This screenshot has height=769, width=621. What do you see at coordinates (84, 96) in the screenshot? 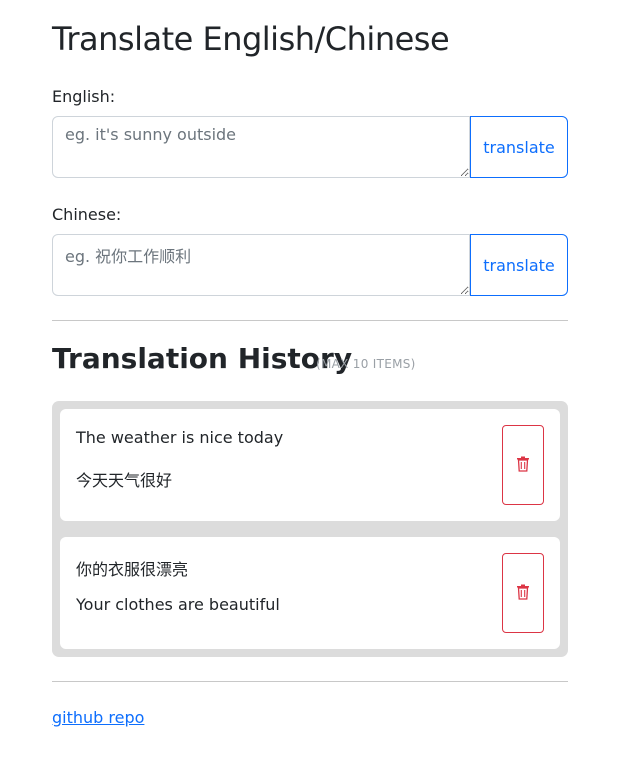
I see `english-label: English:` at bounding box center [84, 96].